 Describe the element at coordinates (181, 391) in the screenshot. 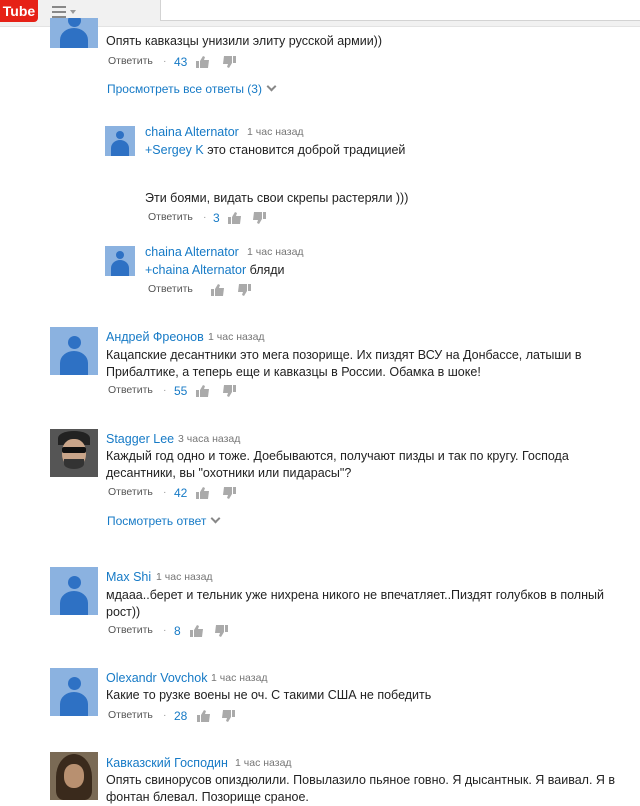

I see `like-count: 55` at that location.